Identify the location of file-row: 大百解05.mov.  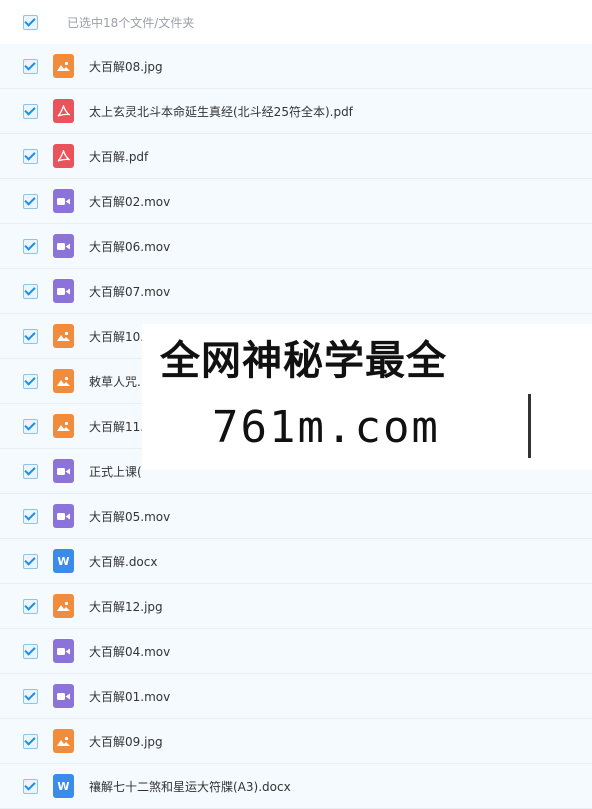
(296, 516).